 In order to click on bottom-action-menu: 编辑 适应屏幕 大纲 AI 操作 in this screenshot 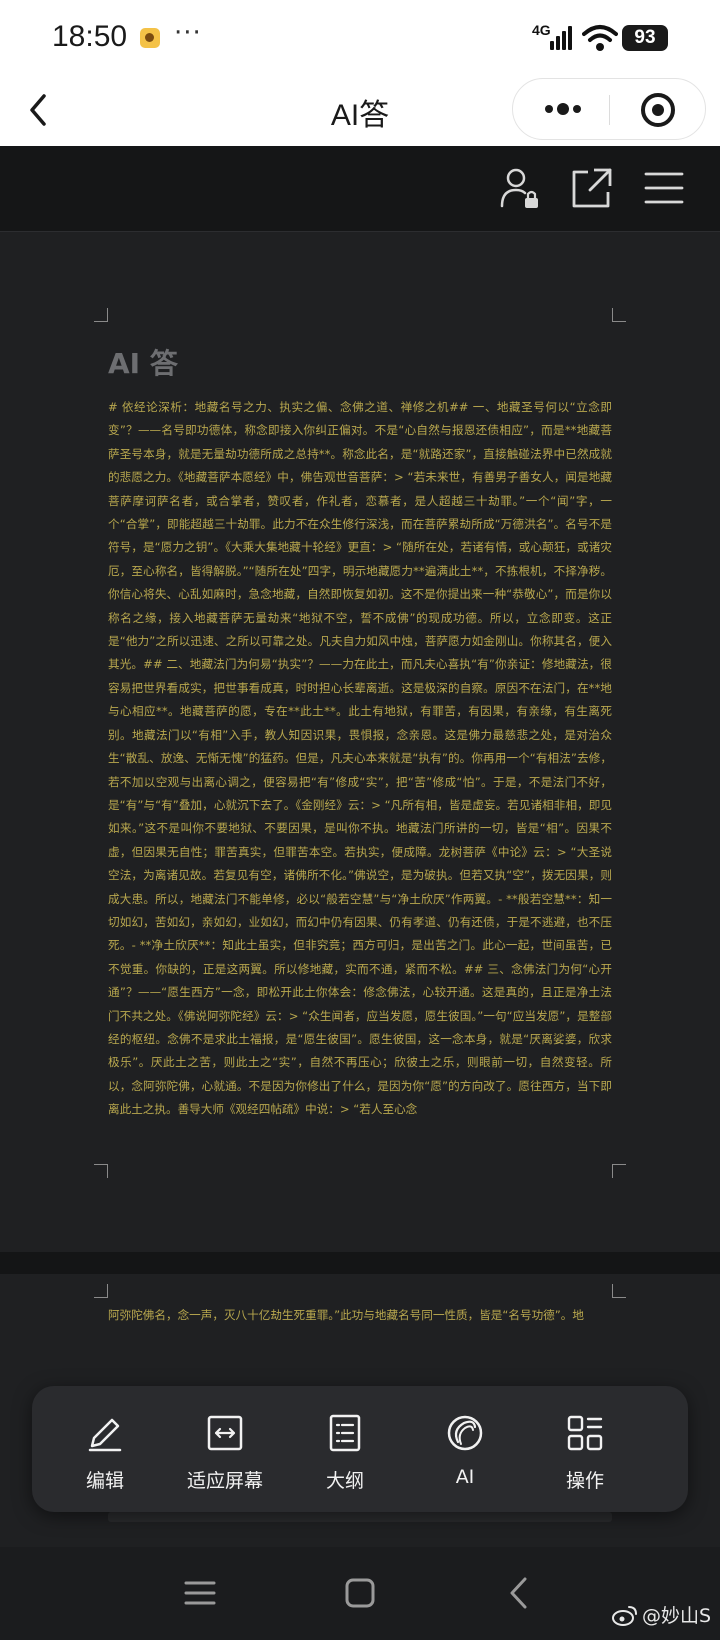, I will do `click(360, 1449)`.